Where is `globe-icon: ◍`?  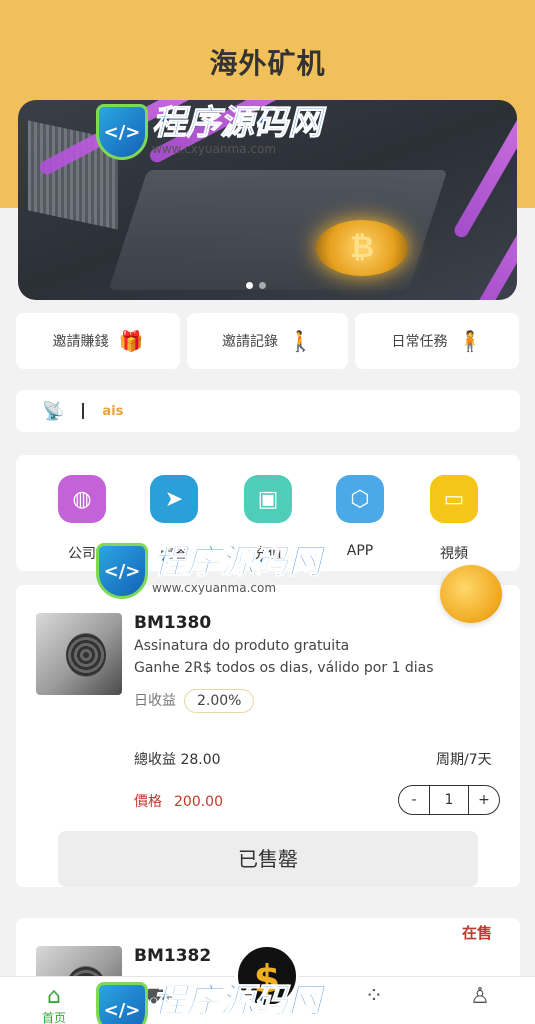 globe-icon: ◍ is located at coordinates (82, 499).